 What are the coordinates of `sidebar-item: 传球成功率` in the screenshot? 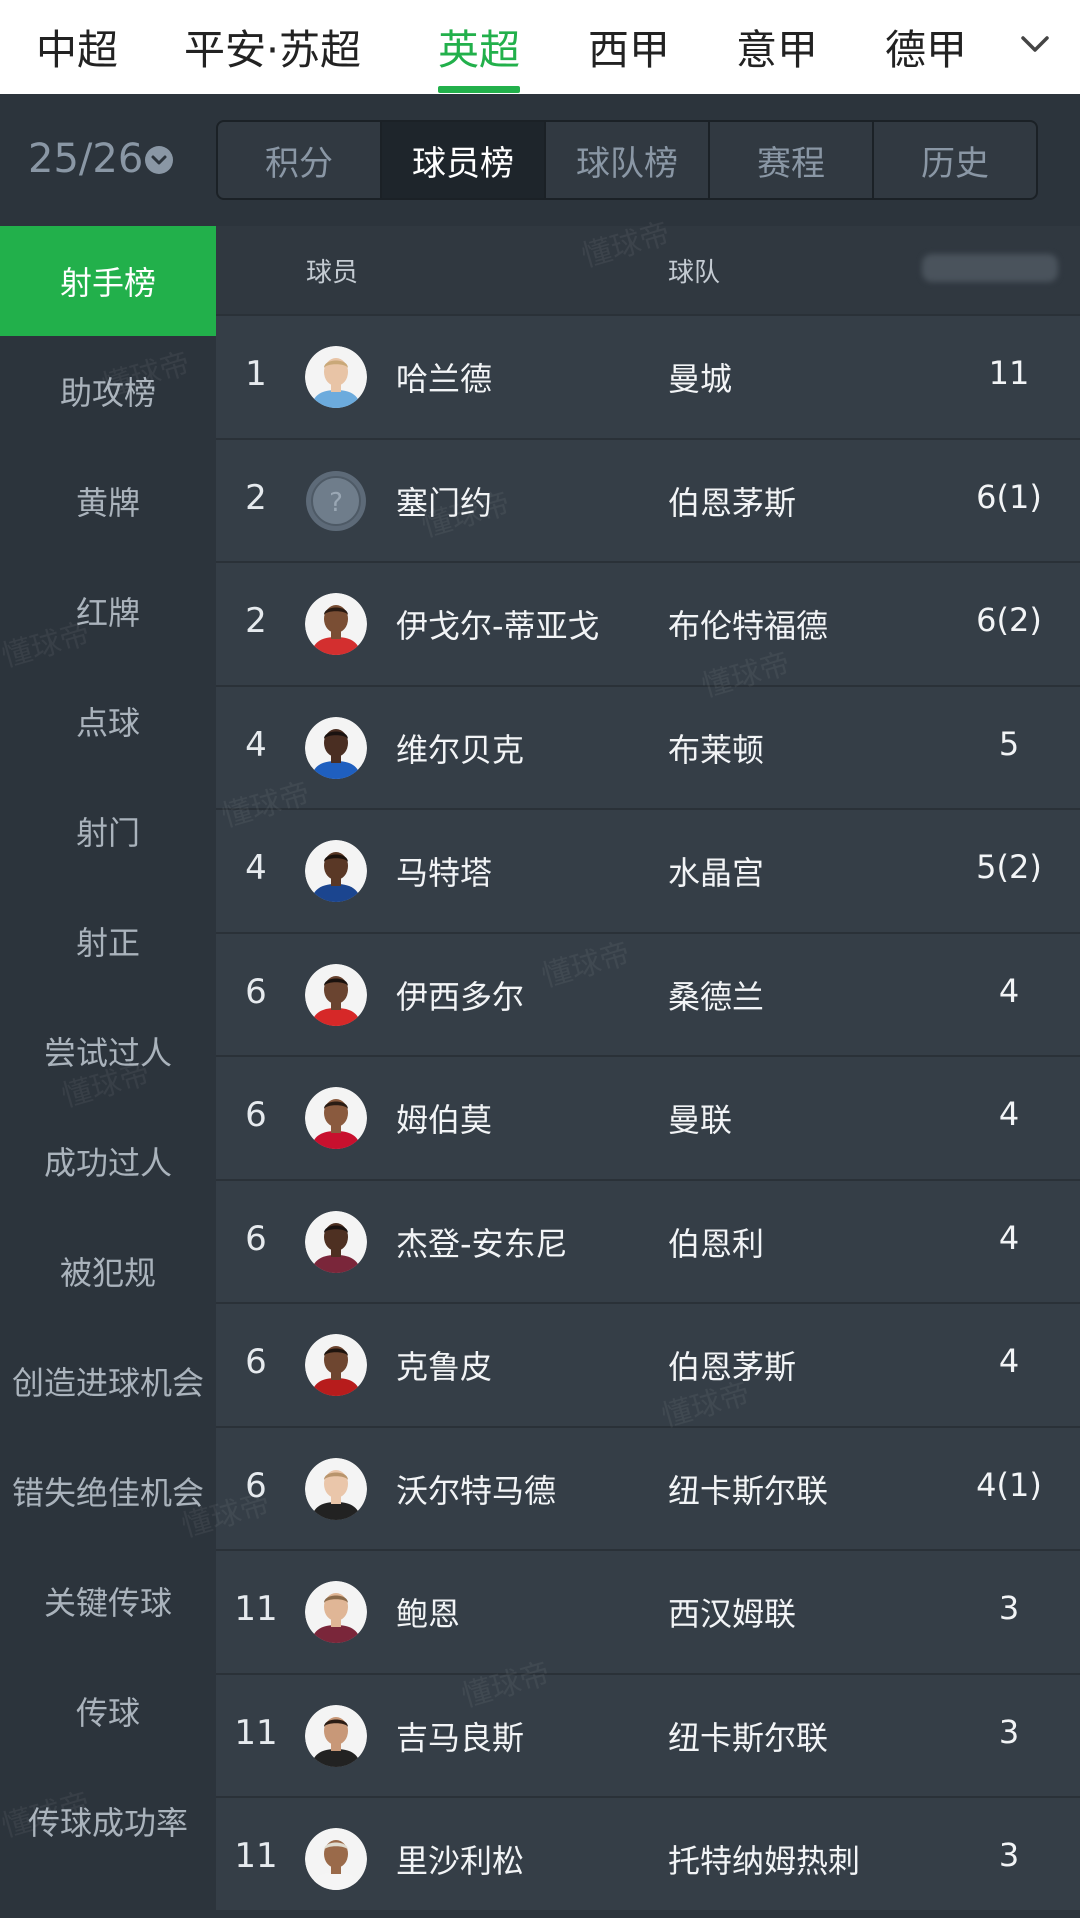 It's located at (108, 1821).